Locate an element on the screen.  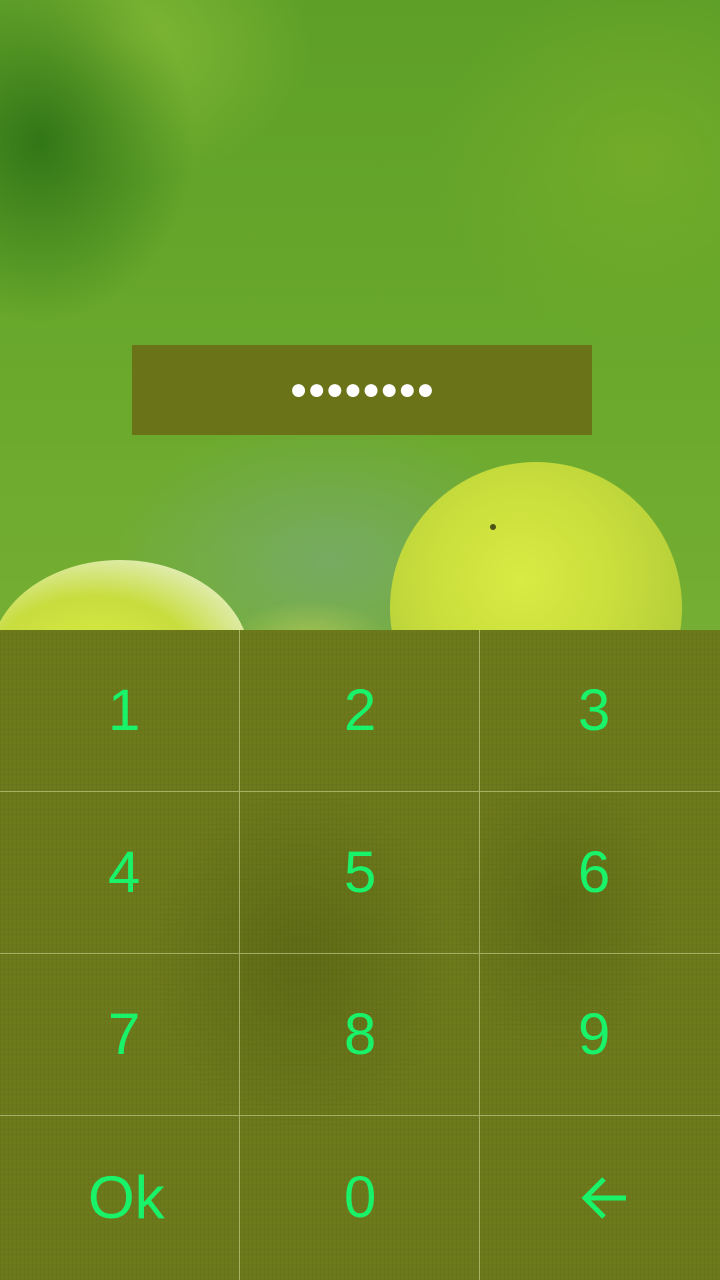
key-3-button: 3 is located at coordinates (600, 711).